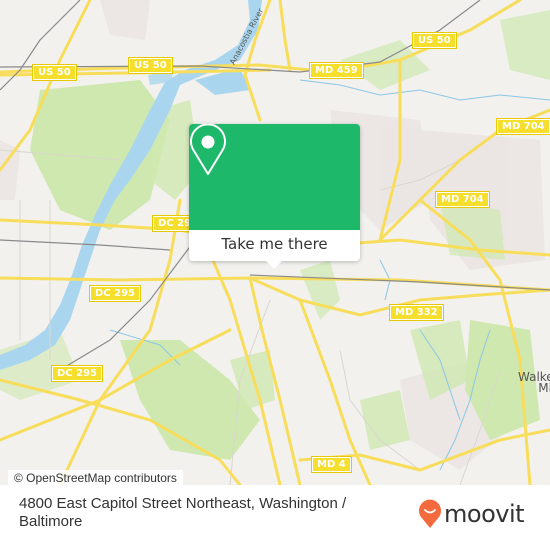 Image resolution: width=550 pixels, height=550 pixels. What do you see at coordinates (150, 65) in the screenshot?
I see `route-shield-us50-center: US 50` at bounding box center [150, 65].